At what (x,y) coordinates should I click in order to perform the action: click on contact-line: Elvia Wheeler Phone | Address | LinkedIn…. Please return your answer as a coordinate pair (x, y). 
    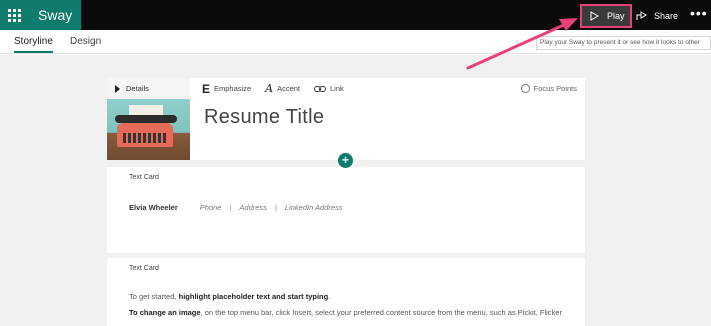
    Looking at the image, I should click on (236, 207).